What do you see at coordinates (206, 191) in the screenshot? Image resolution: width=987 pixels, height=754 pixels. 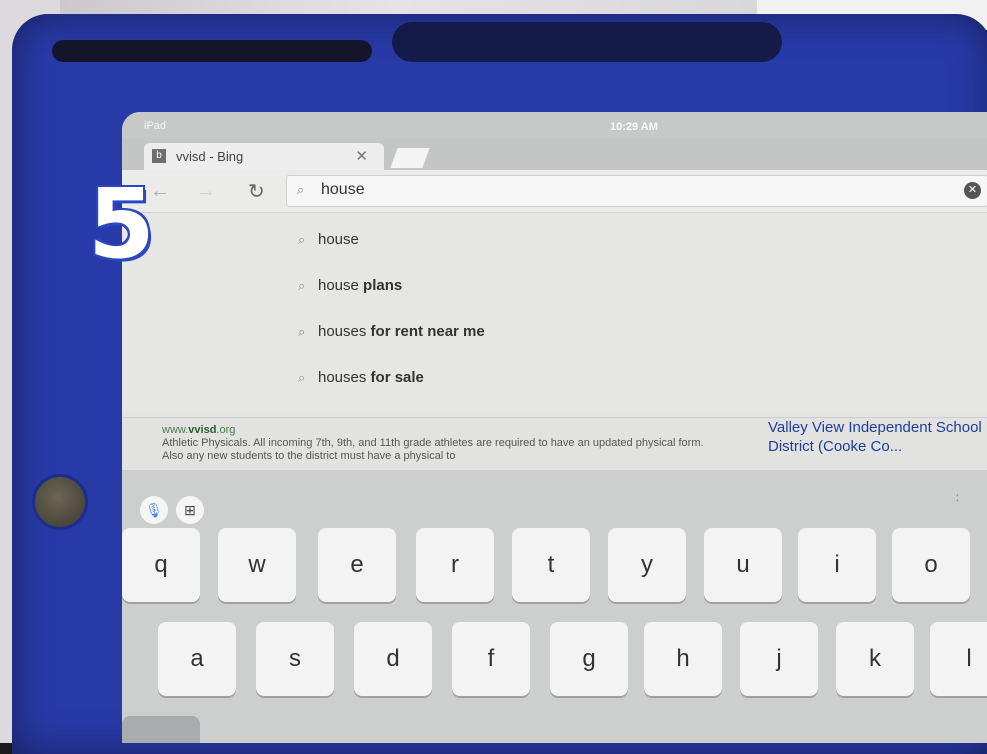 I see `forward-arrow-icon: →` at bounding box center [206, 191].